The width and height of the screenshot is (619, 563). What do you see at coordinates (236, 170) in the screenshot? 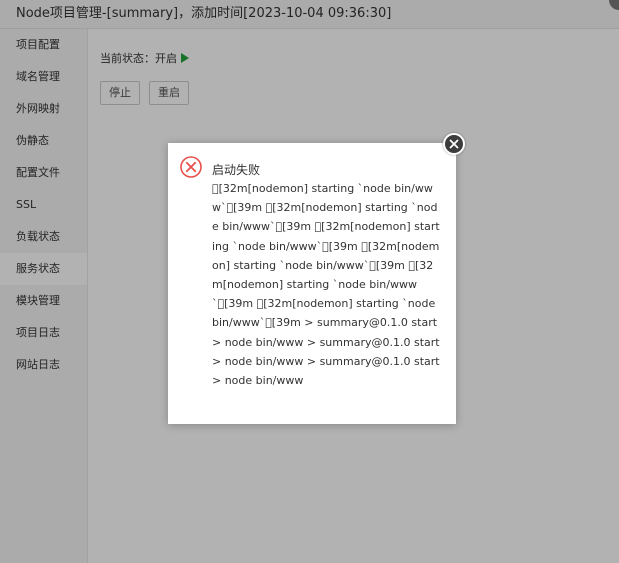
I see `dialog-title: 启动失败` at bounding box center [236, 170].